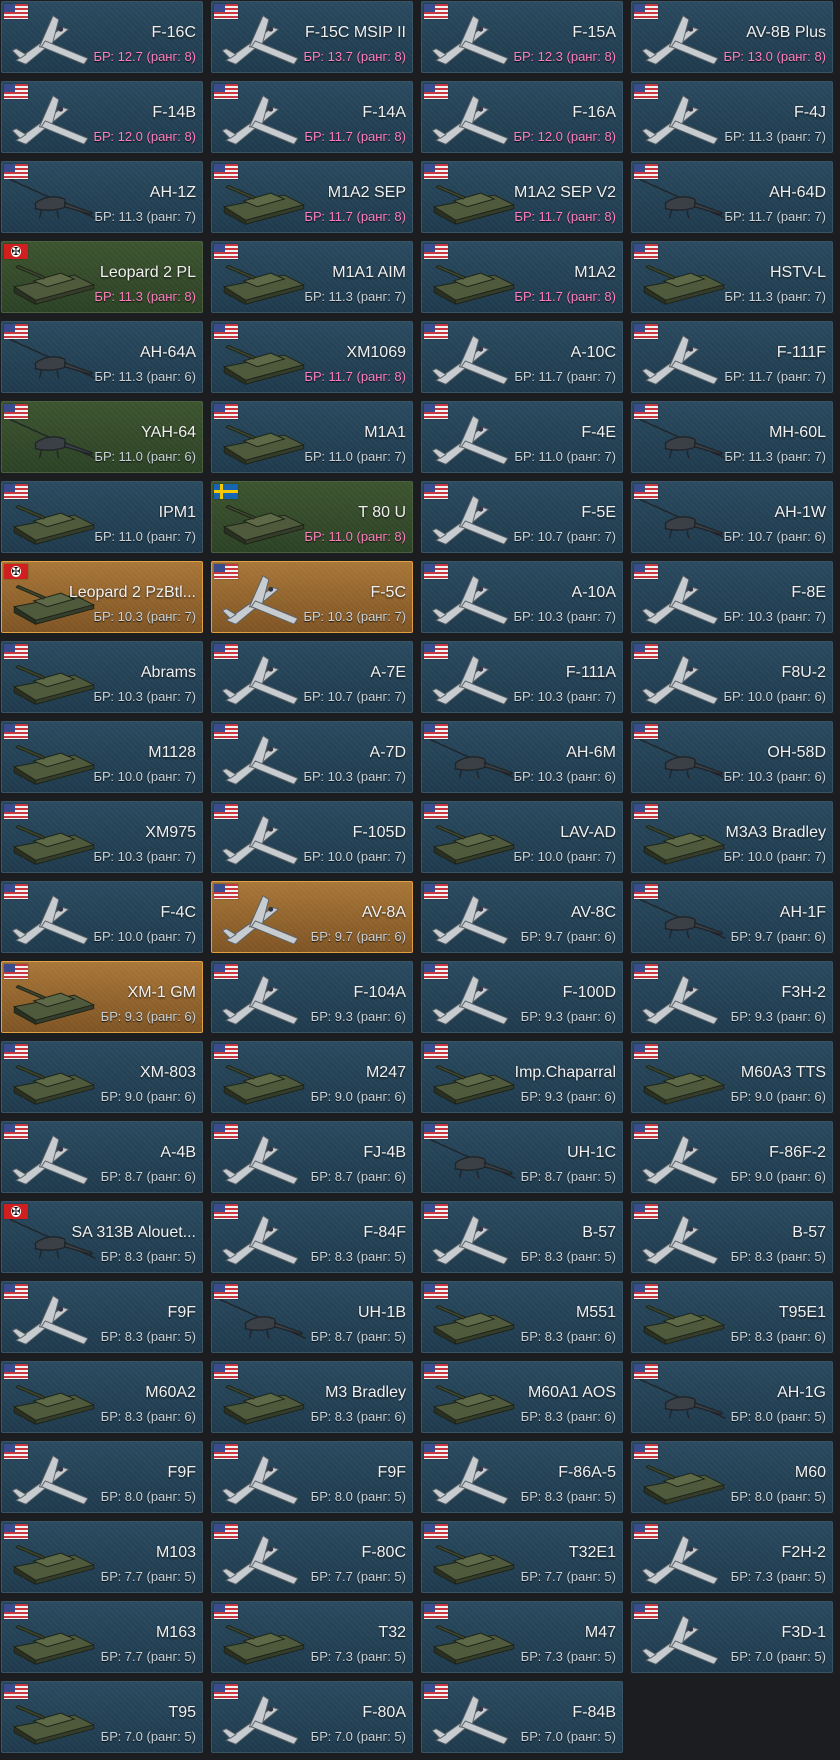 The height and width of the screenshot is (1760, 840). Describe the element at coordinates (102, 1237) in the screenshot. I see `vehicle-card: SA 313B Alouet... БР: 8.3 (ранг: 5)` at that location.